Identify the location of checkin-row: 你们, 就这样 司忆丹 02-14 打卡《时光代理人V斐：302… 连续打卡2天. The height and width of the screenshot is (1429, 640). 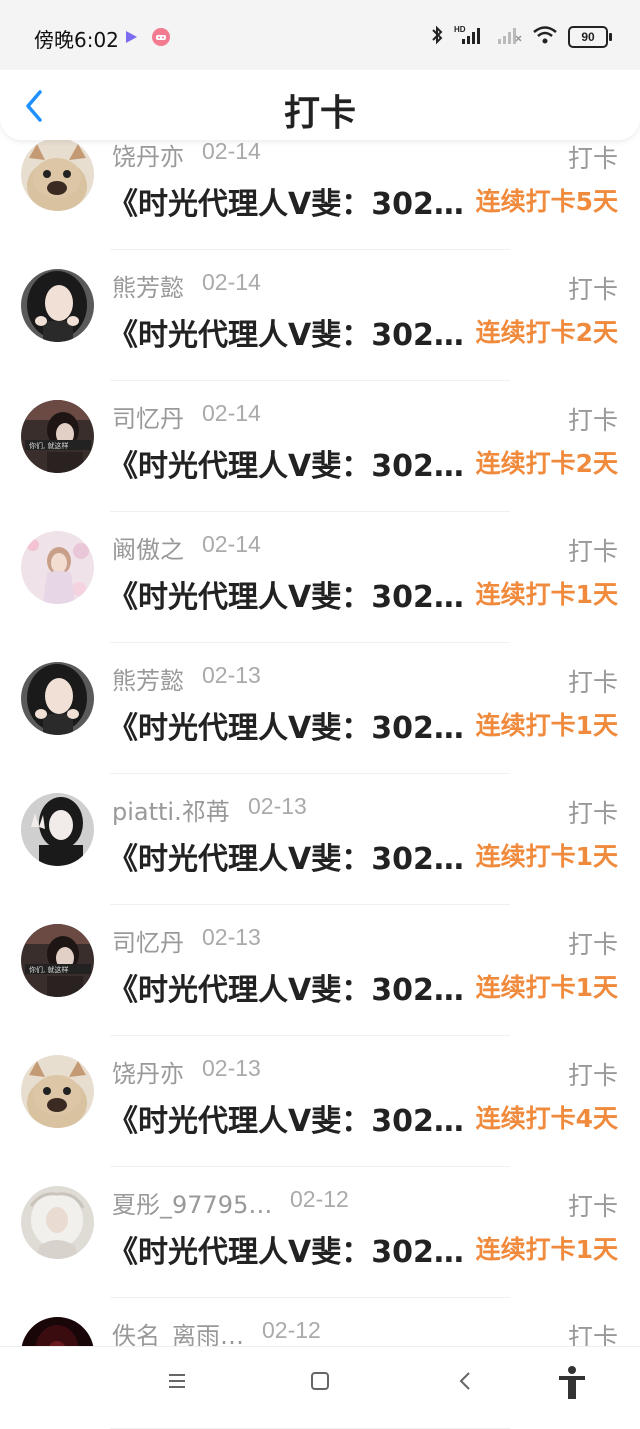
(320, 446).